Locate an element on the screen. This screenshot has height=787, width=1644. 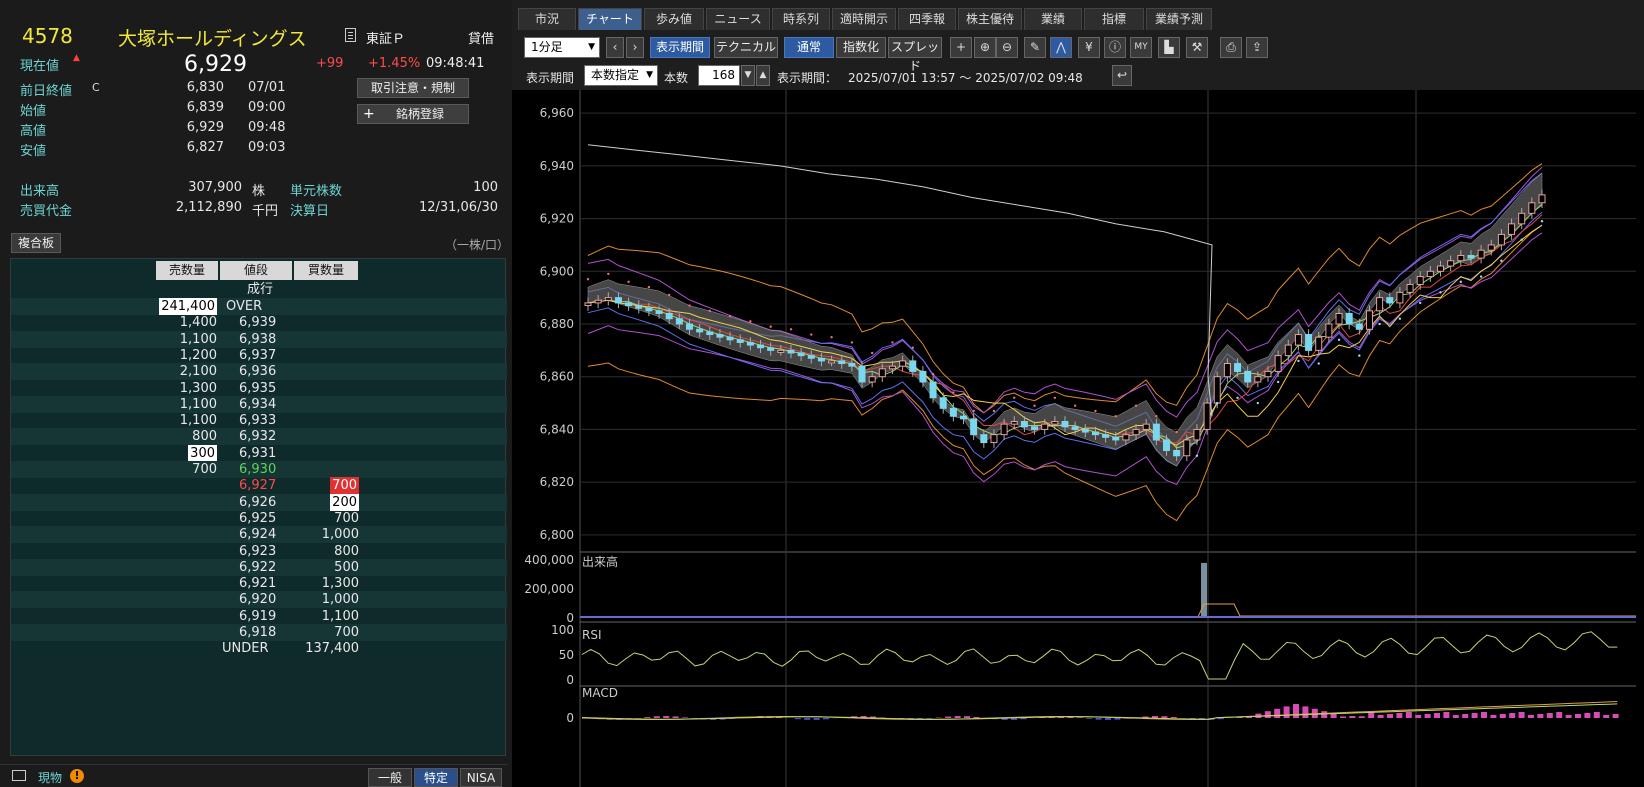
order-book-row: 1,400 6,939 is located at coordinates (259, 322).